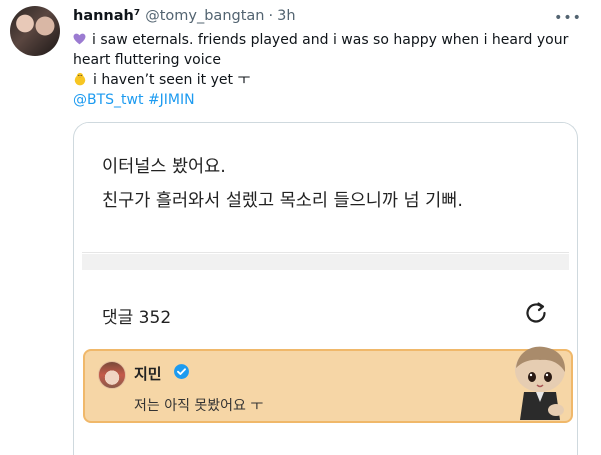  Describe the element at coordinates (540, 383) in the screenshot. I see `character-sticker` at that location.